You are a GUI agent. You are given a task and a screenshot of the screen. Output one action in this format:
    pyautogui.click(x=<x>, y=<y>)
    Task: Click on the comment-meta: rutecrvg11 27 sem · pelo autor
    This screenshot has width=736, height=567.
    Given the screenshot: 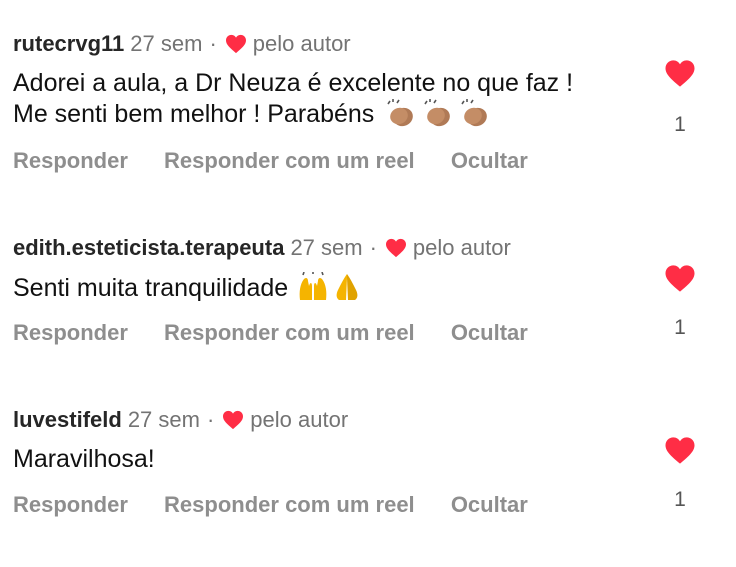 What is the action you would take?
    pyautogui.click(x=182, y=44)
    